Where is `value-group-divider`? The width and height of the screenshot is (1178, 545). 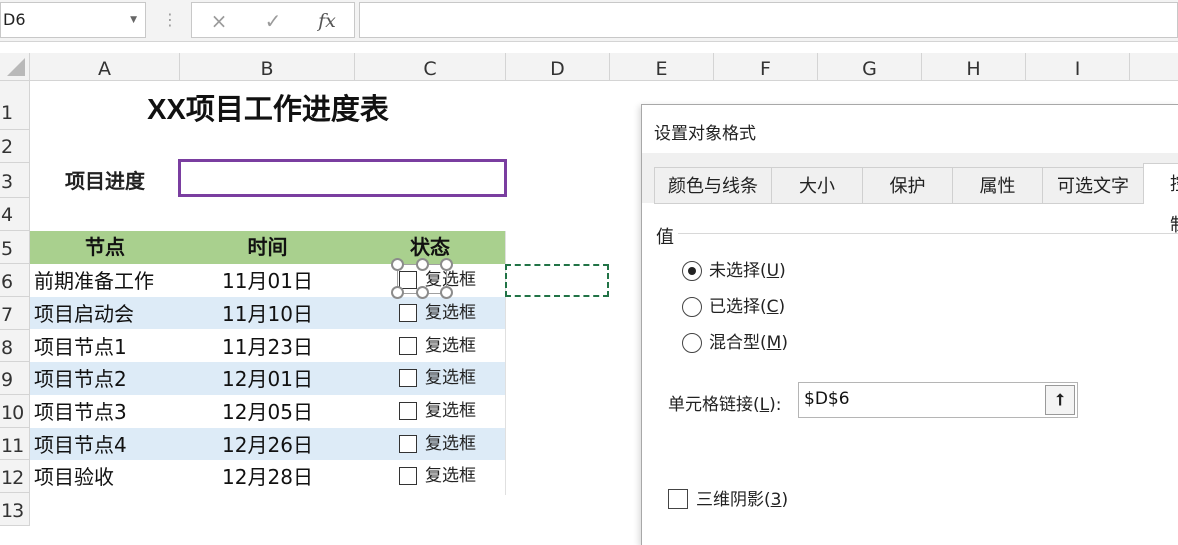
value-group-divider is located at coordinates (928, 233).